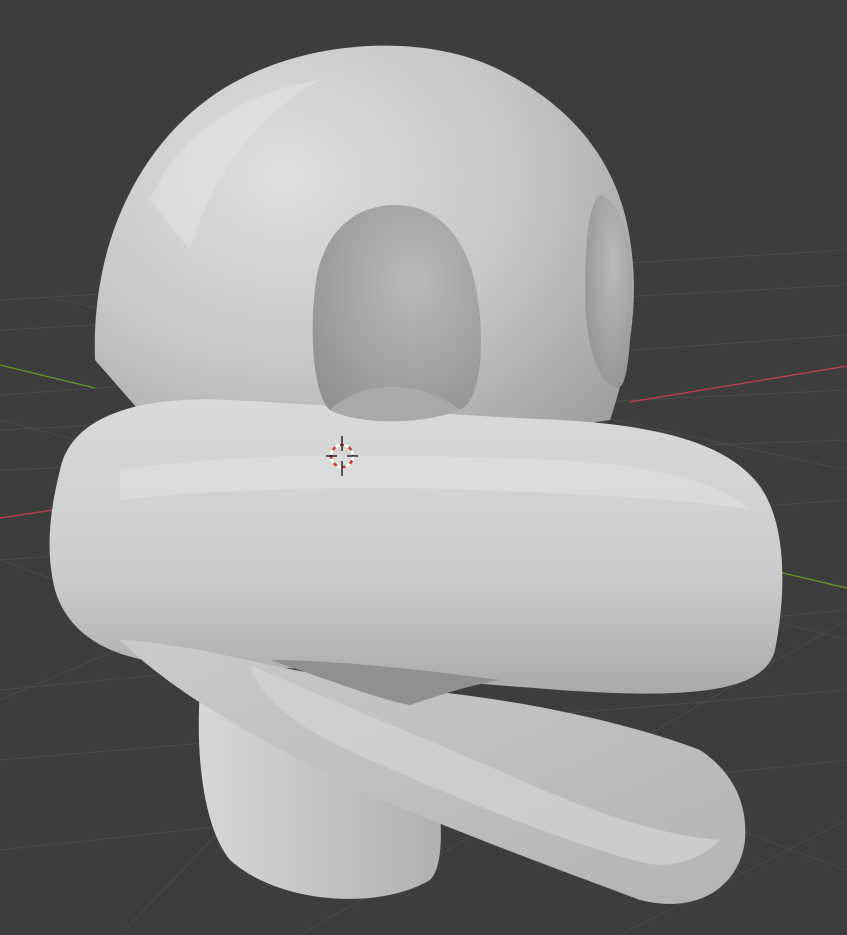 This screenshot has height=935, width=847. I want to click on y-axis-line, so click(48, 376).